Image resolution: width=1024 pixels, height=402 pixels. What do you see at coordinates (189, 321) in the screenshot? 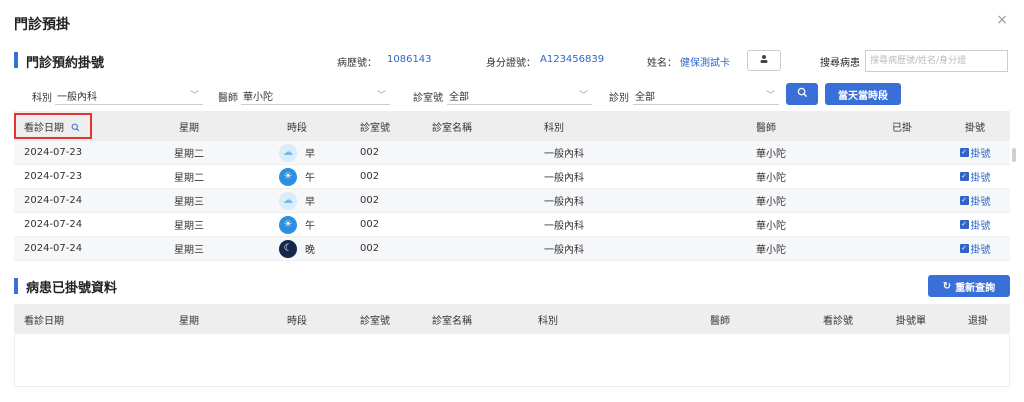
I see `header-weekday: 星期` at bounding box center [189, 321].